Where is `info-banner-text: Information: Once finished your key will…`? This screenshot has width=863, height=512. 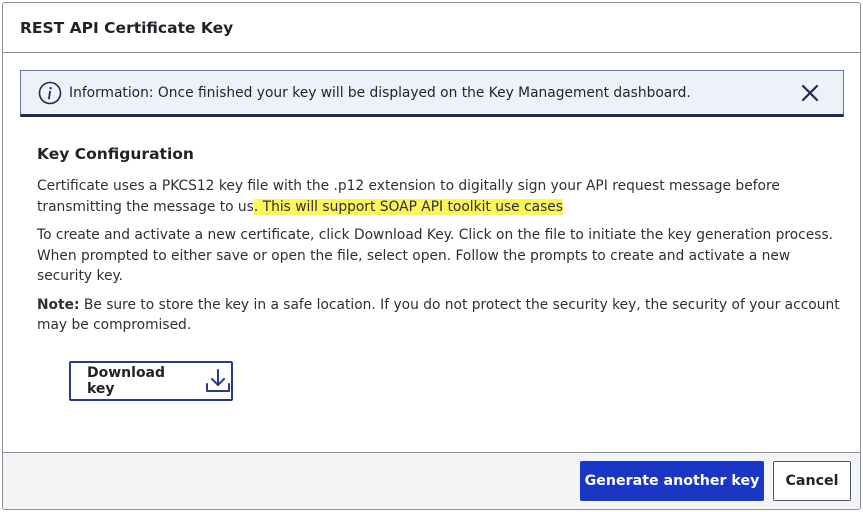 info-banner-text: Information: Once finished your key will… is located at coordinates (380, 92).